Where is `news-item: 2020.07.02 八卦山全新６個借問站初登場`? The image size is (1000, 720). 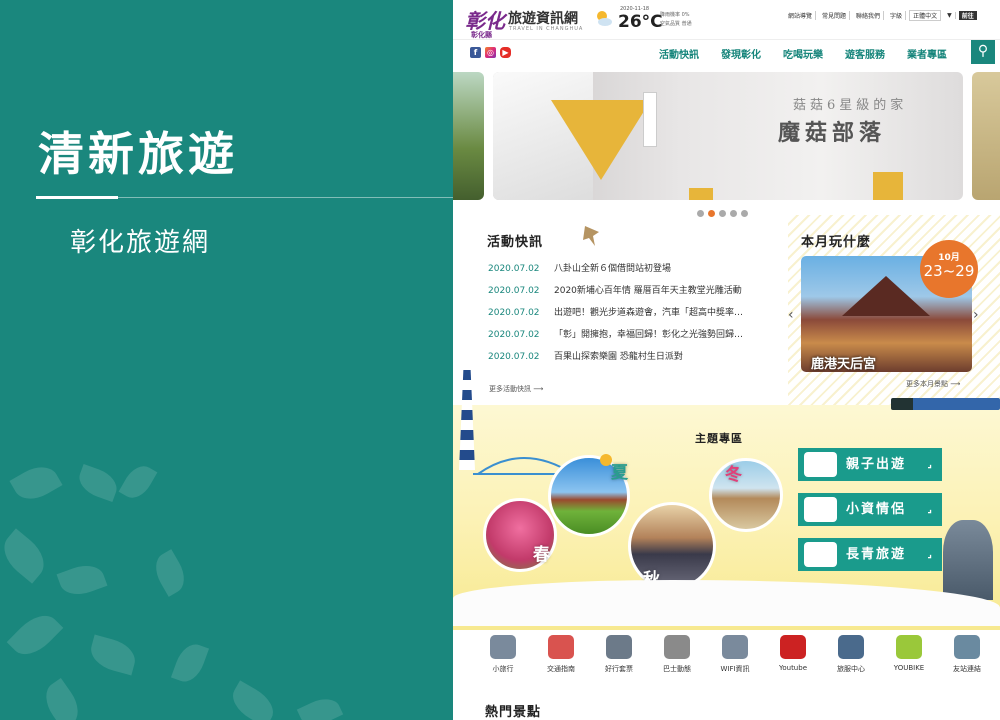
news-item: 2020.07.02 八卦山全新６個借問站初登場 is located at coordinates (638, 273).